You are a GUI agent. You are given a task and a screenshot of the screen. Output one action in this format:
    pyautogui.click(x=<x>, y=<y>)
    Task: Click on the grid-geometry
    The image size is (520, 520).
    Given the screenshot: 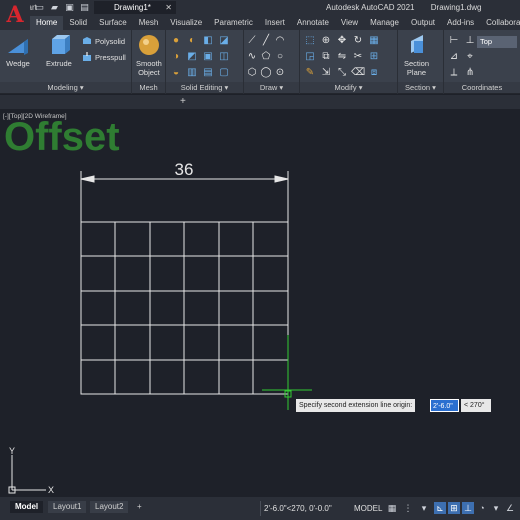 What is the action you would take?
    pyautogui.click(x=184, y=308)
    